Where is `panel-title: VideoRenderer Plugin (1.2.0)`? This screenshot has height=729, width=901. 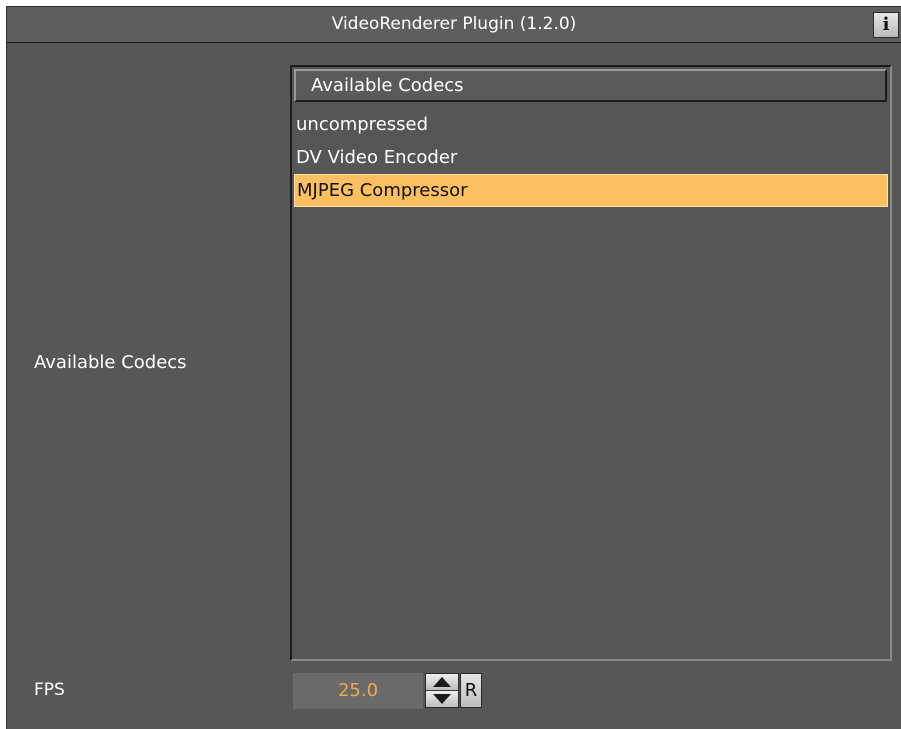 panel-title: VideoRenderer Plugin (1.2.0) is located at coordinates (454, 24).